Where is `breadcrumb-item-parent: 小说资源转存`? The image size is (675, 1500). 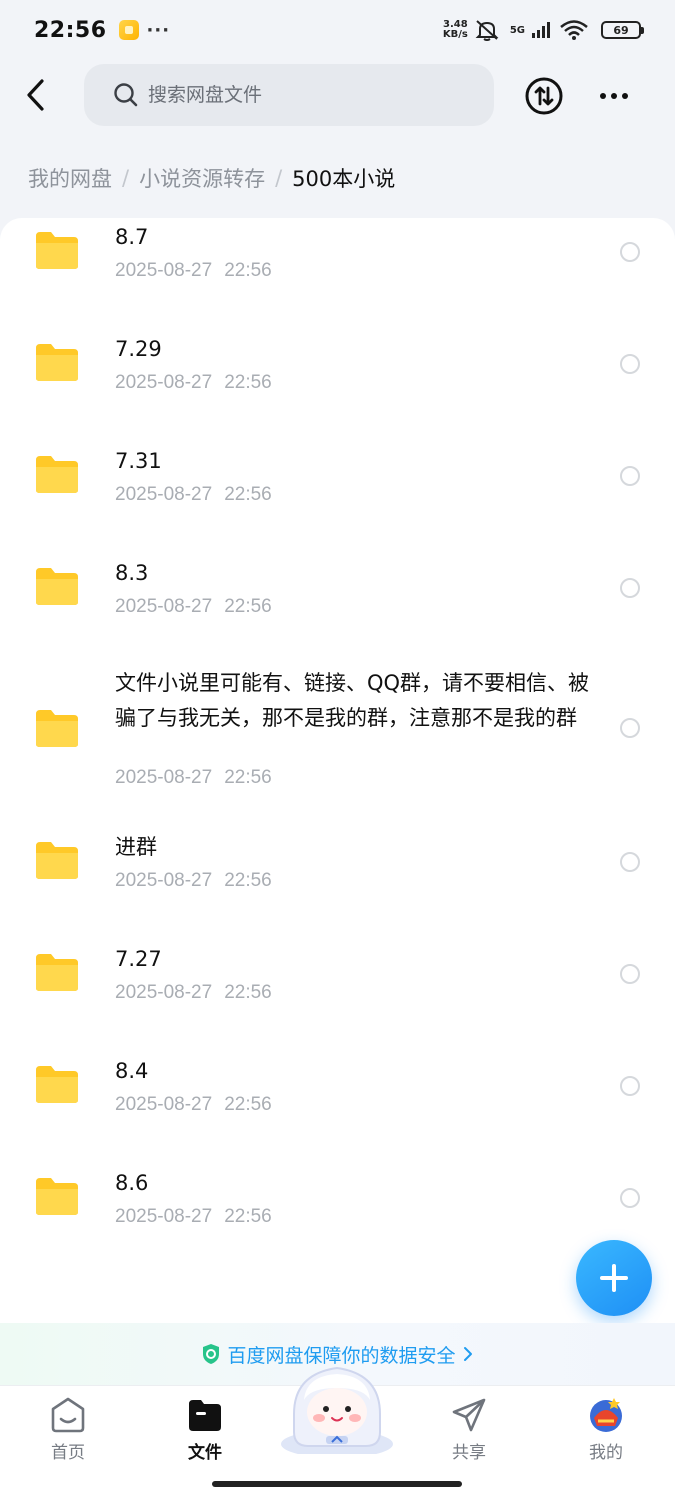
breadcrumb-item-parent: 小说资源转存 is located at coordinates (202, 178).